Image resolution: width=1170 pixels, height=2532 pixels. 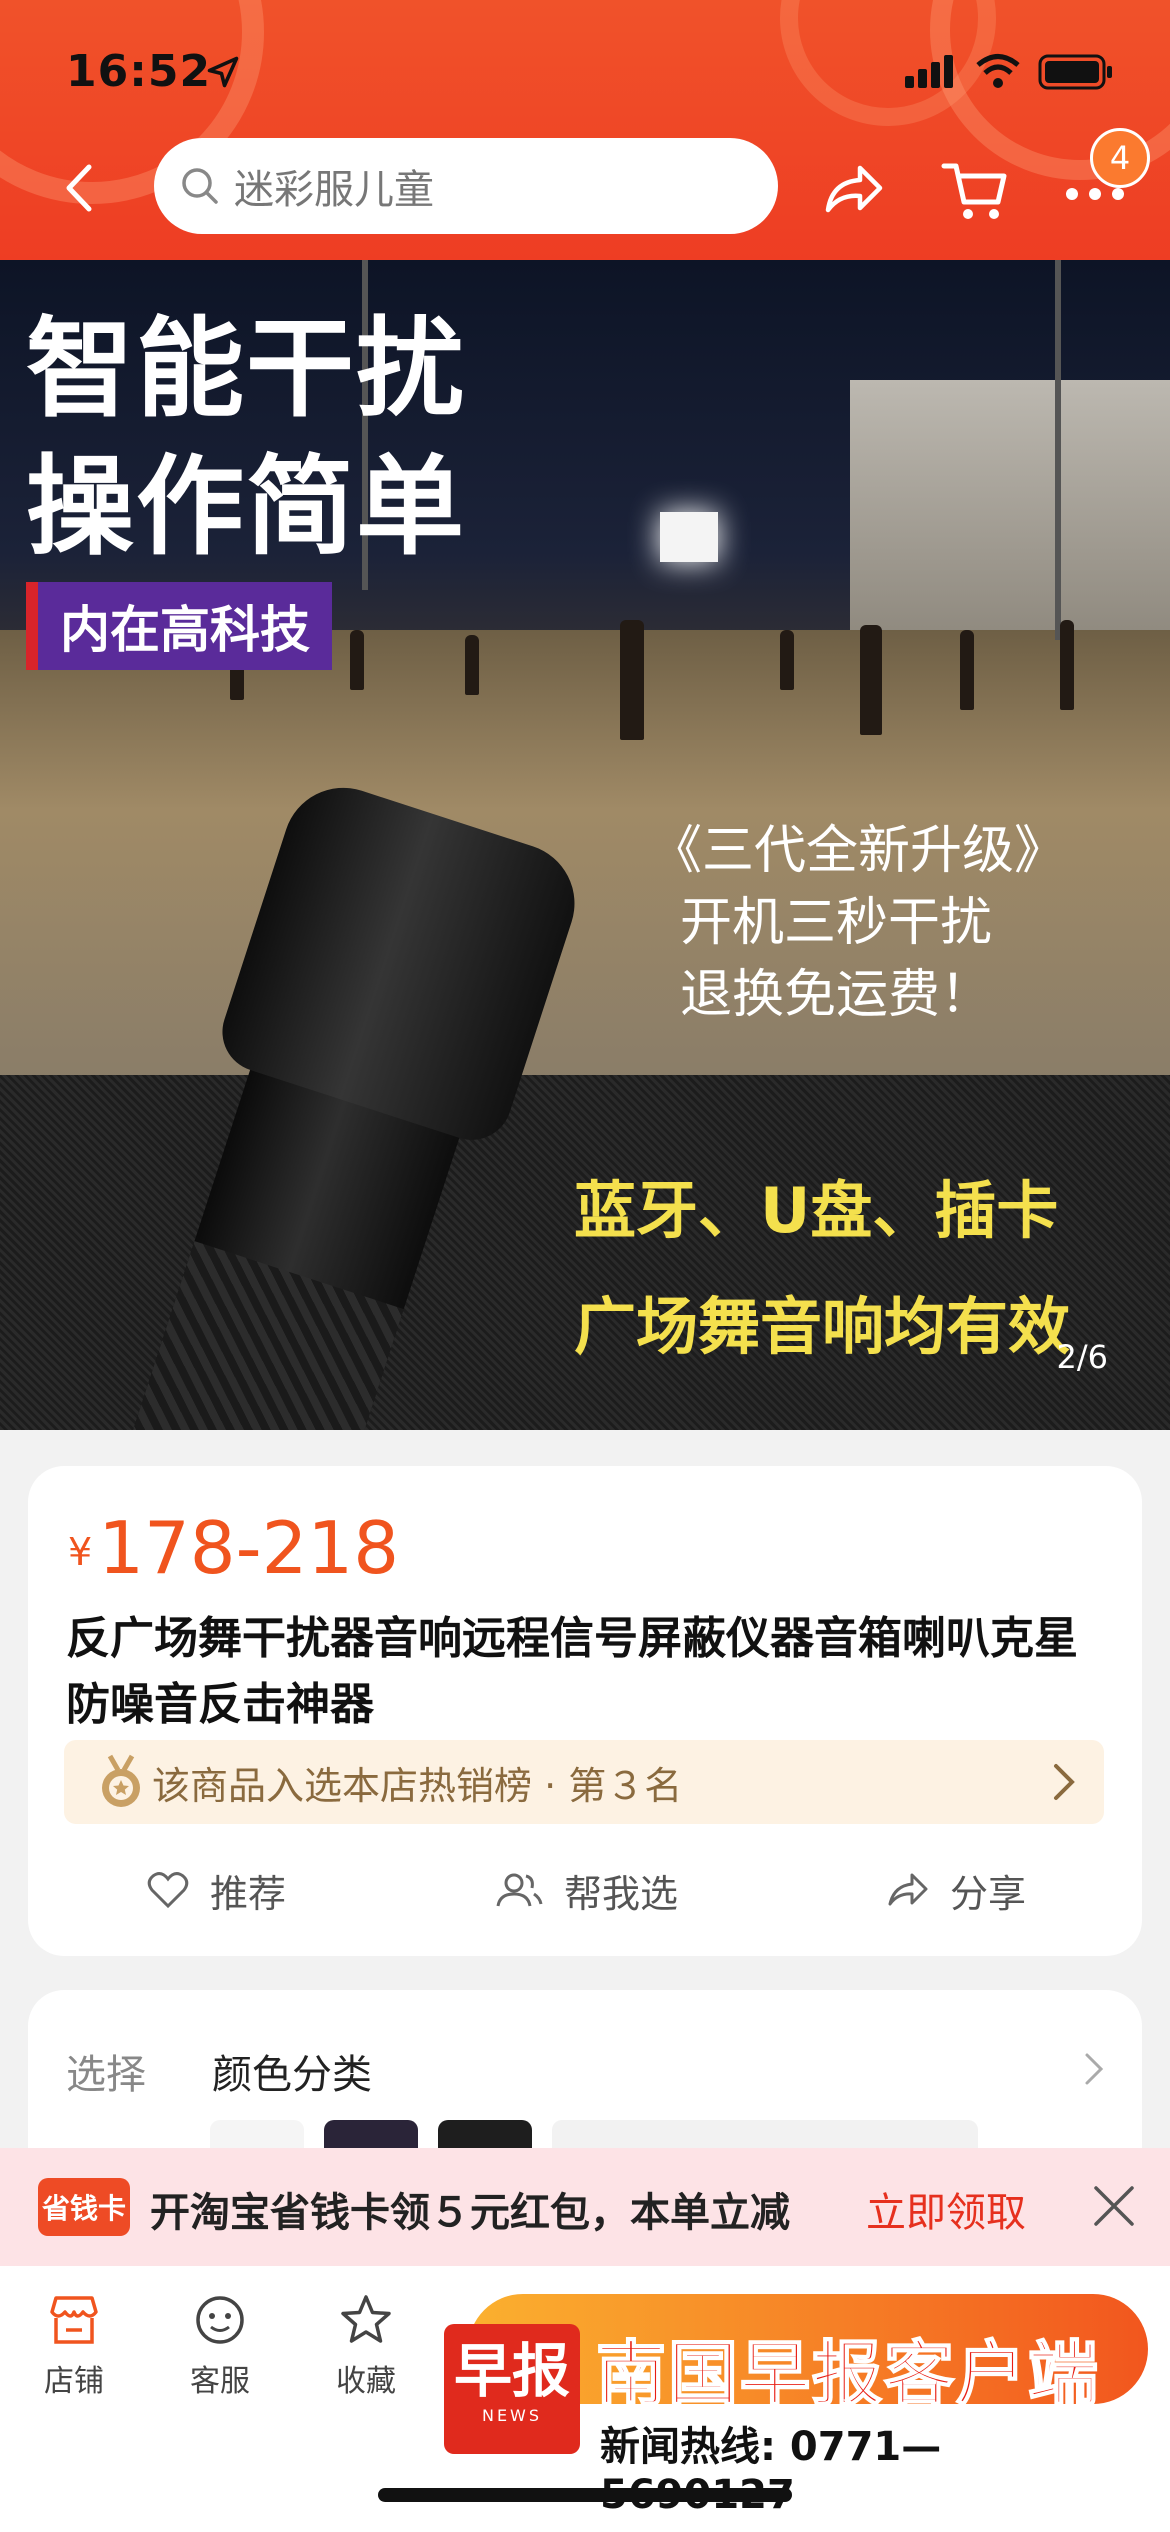 What do you see at coordinates (512, 2415) in the screenshot?
I see `news-logo-sub: NEWS` at bounding box center [512, 2415].